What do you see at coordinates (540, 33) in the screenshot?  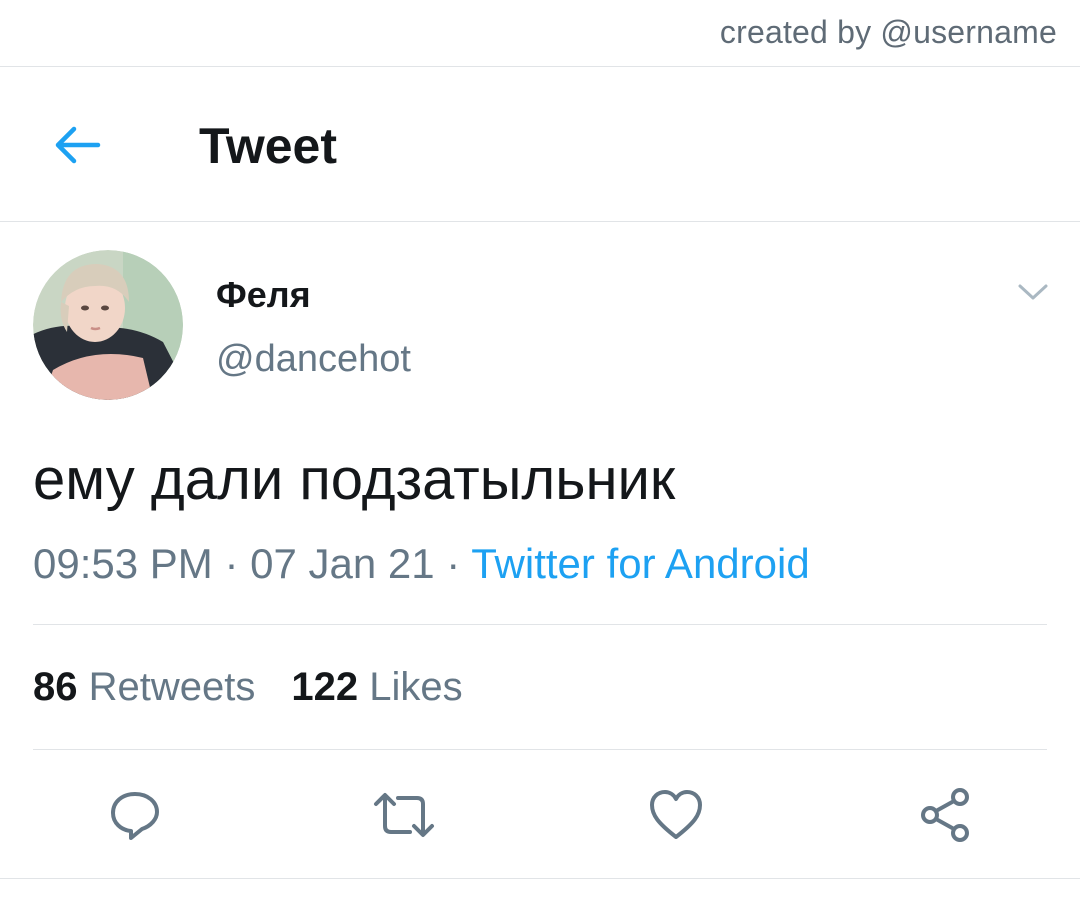 I see `credit-bar: created by @username` at bounding box center [540, 33].